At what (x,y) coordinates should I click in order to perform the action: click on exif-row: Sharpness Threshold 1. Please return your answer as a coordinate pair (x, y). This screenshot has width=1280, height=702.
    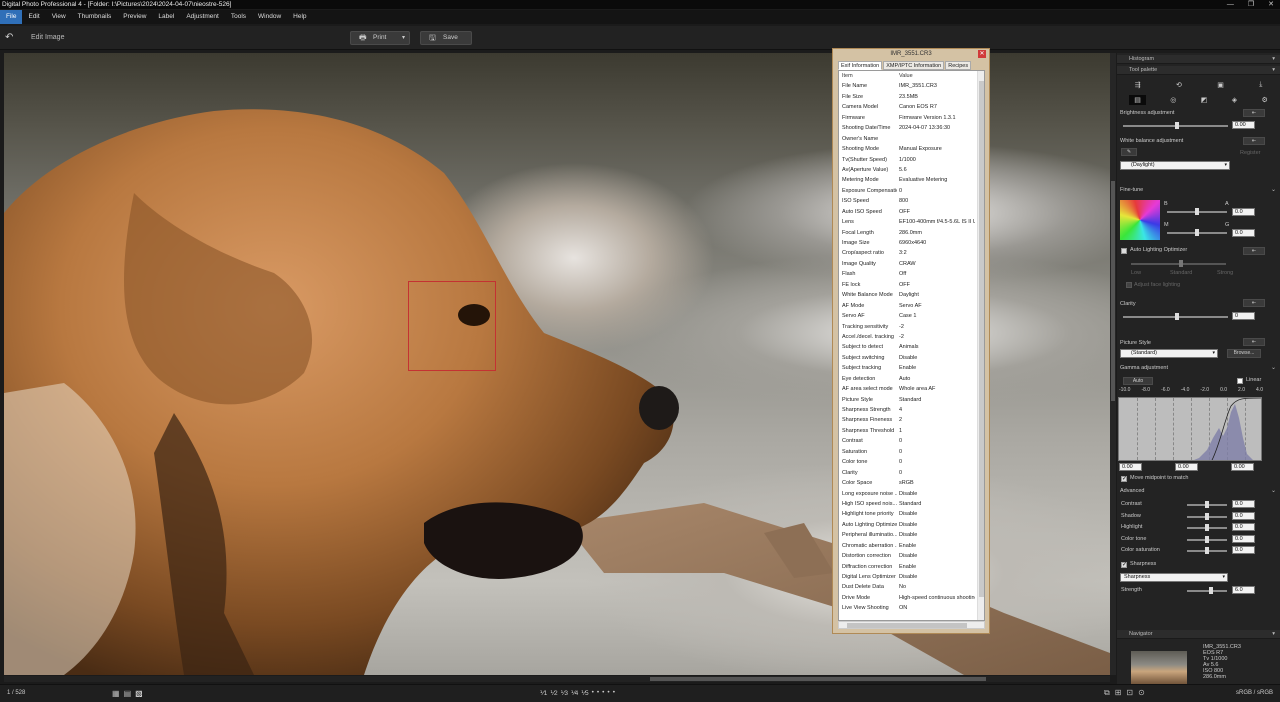
    Looking at the image, I should click on (911, 431).